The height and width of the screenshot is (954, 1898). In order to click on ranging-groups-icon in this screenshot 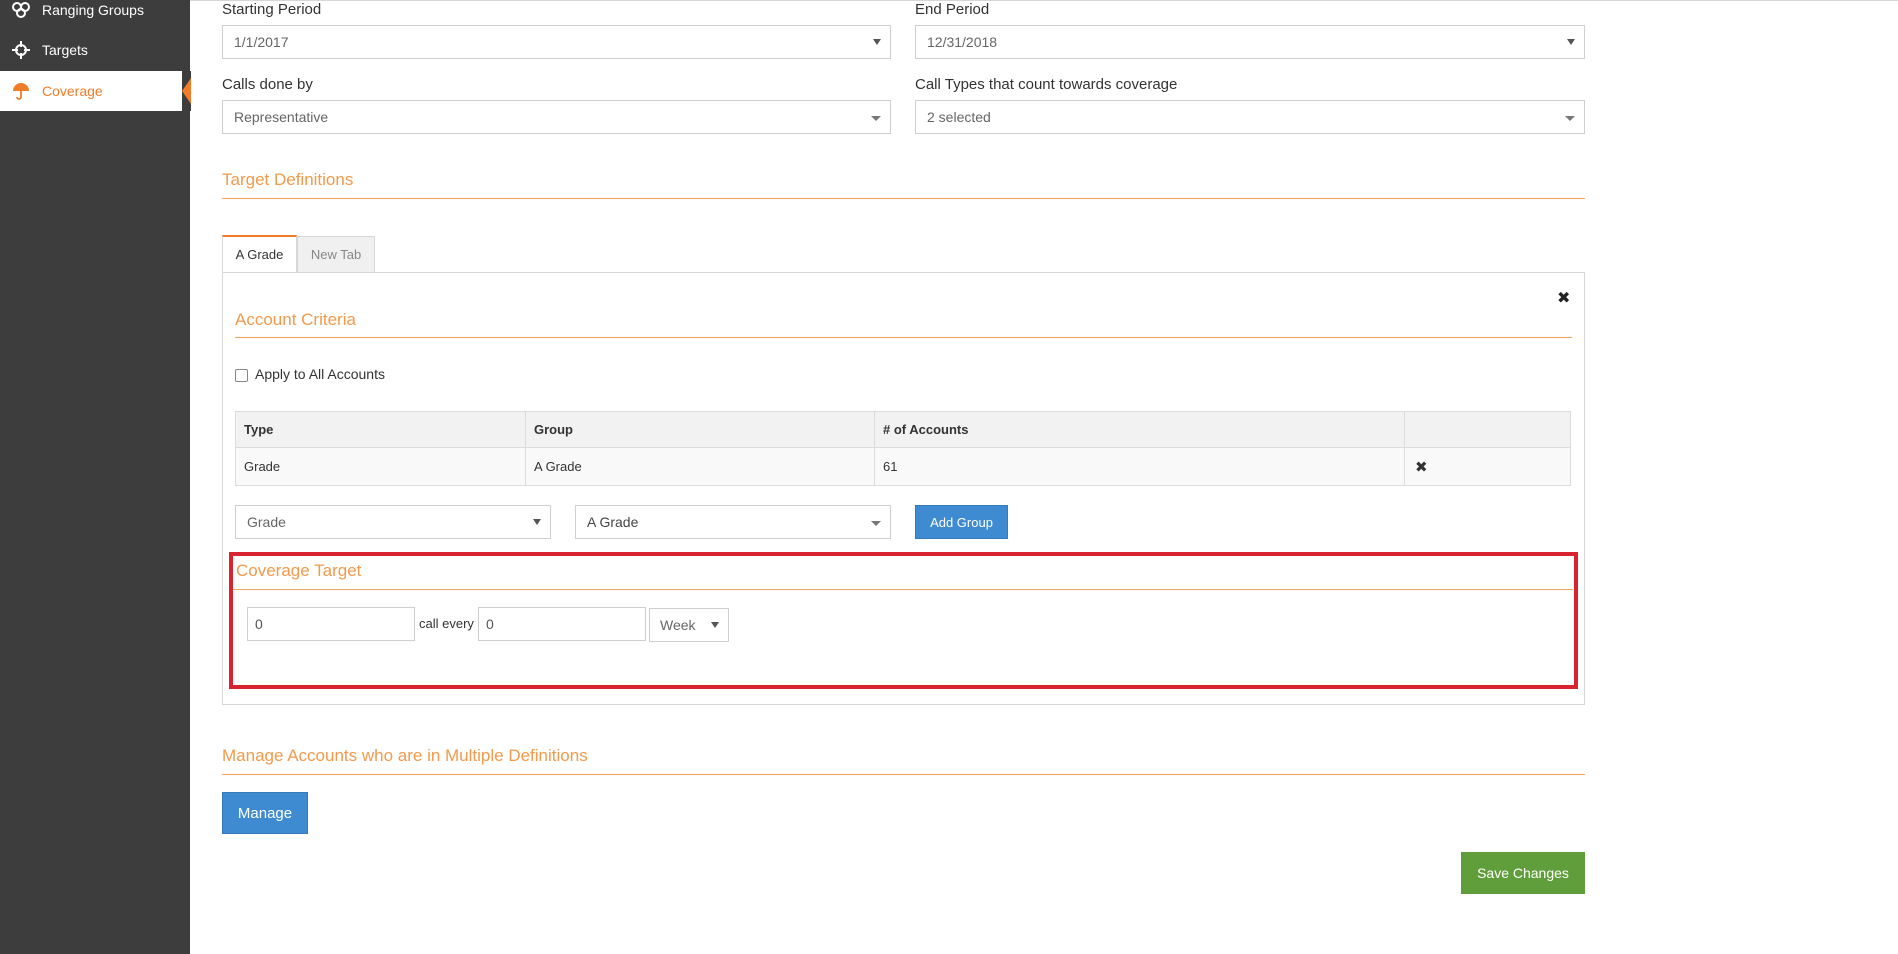, I will do `click(21, 10)`.